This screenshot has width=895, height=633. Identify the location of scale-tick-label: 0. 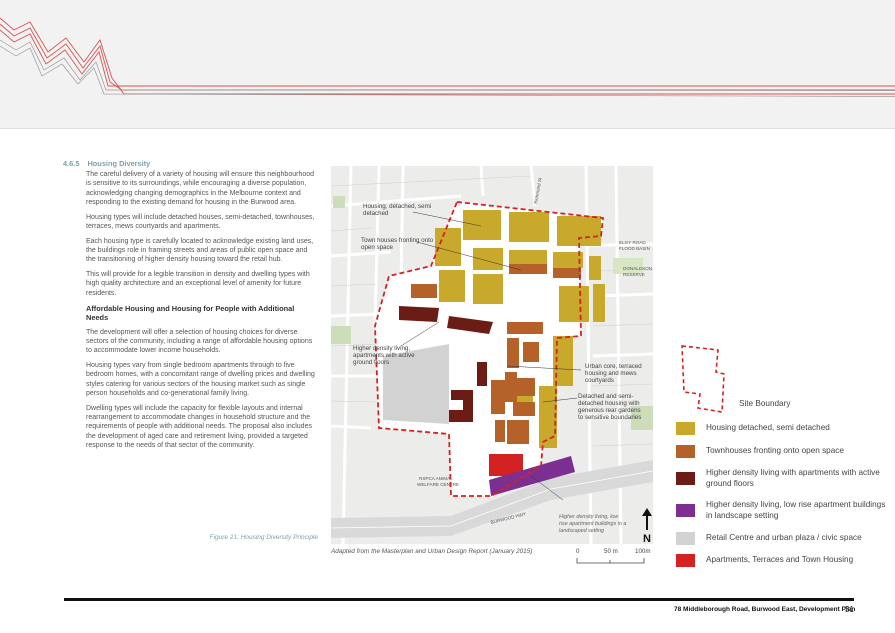
(578, 551).